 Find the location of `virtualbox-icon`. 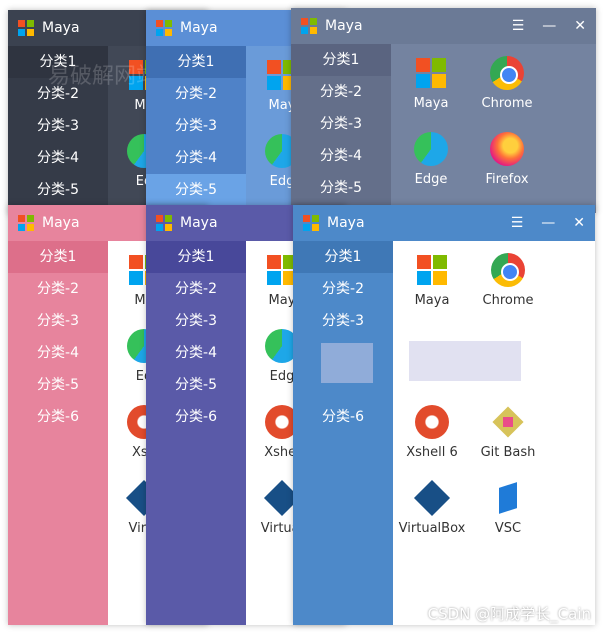

virtualbox-icon is located at coordinates (432, 498).